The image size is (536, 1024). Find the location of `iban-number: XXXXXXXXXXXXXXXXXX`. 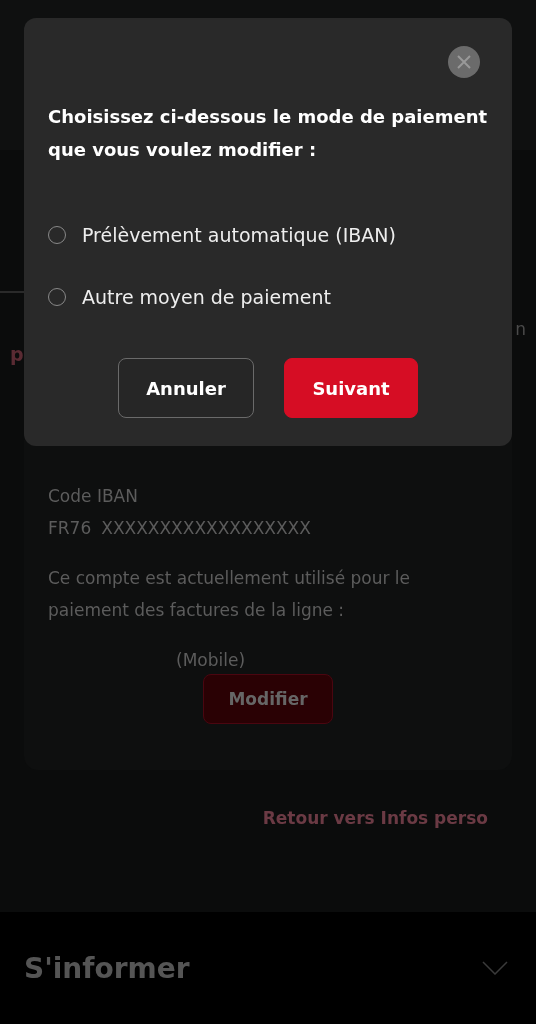

iban-number: XXXXXXXXXXXXXXXXXX is located at coordinates (206, 528).